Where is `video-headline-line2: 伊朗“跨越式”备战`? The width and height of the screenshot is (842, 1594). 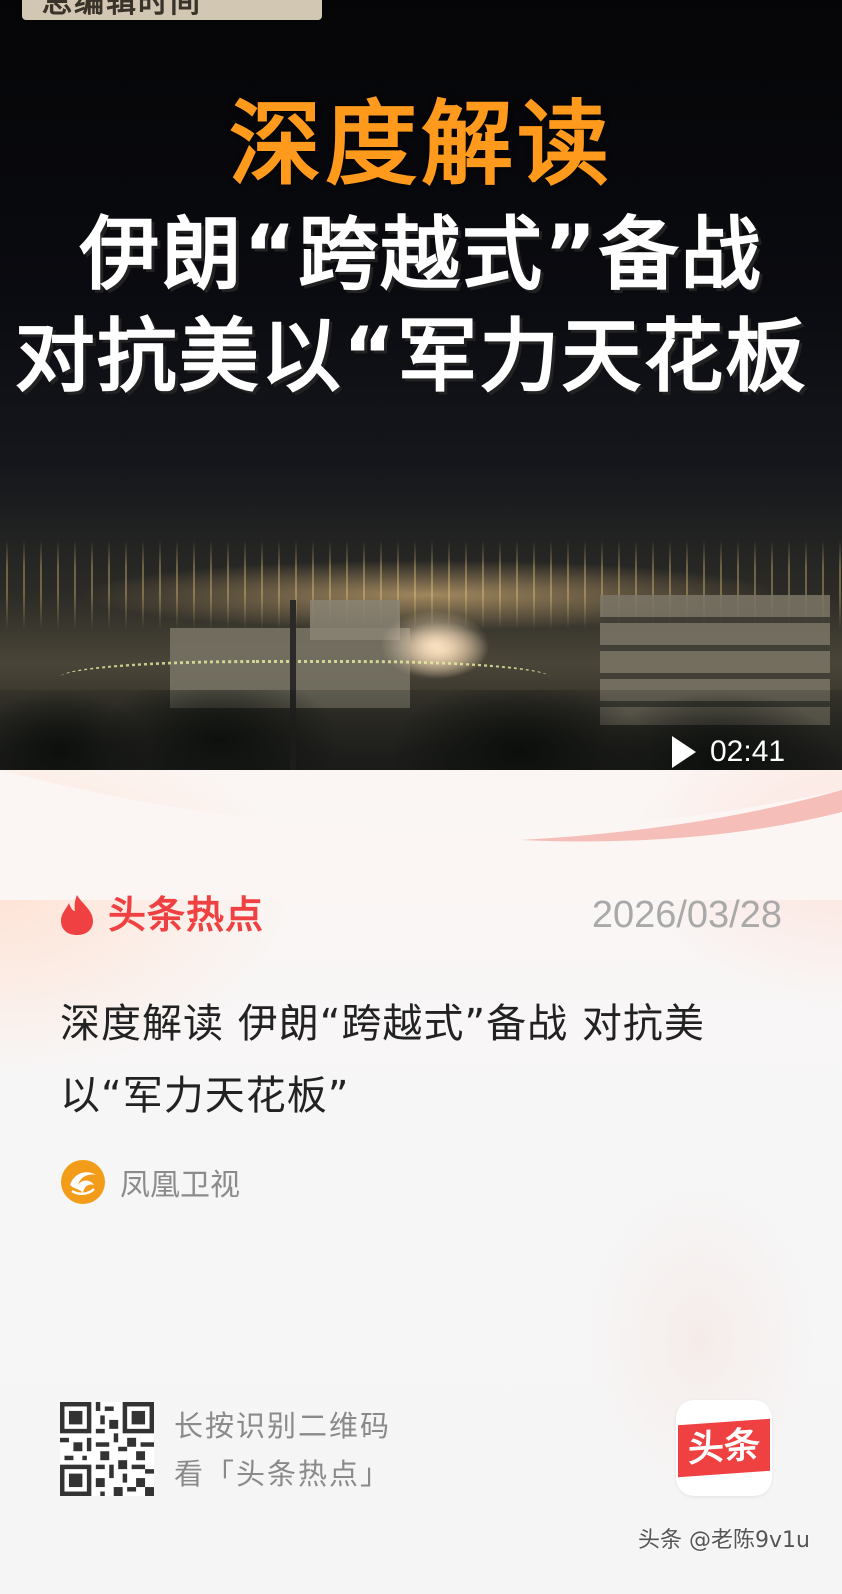
video-headline-line2: 伊朗“跨越式”备战 is located at coordinates (421, 254).